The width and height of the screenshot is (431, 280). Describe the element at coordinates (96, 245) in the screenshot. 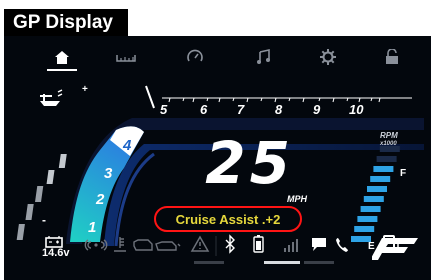

I see `signal-wave-icon` at that location.